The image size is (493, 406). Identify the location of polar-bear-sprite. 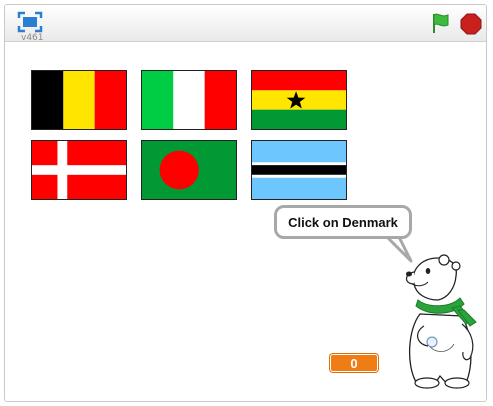
(441, 321).